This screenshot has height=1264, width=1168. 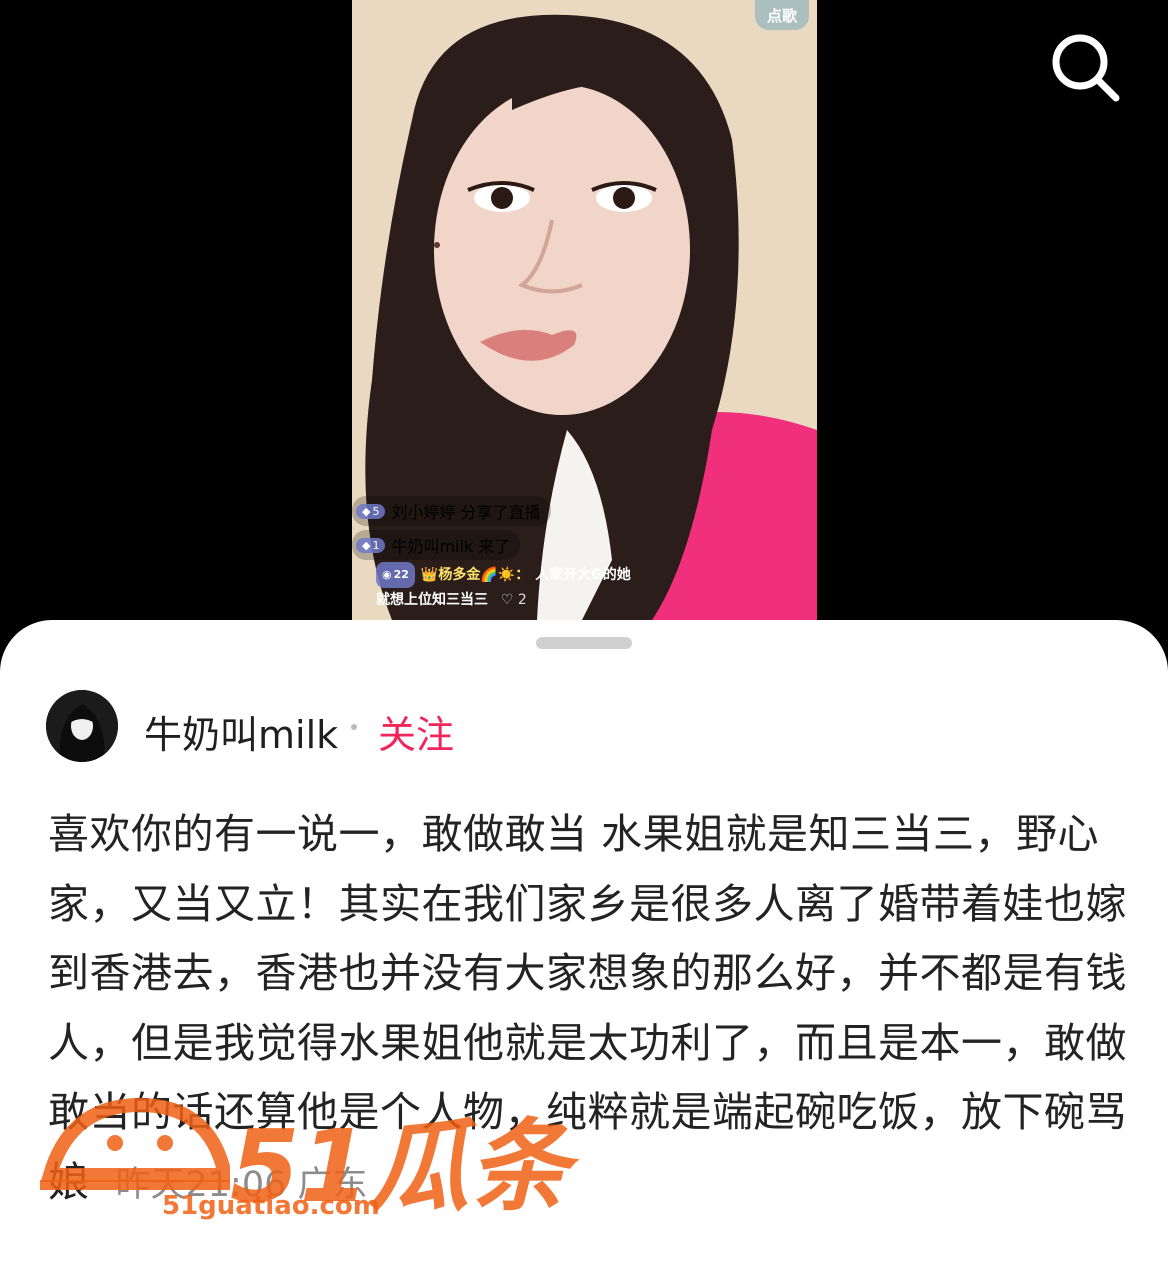 I want to click on chat-line-join: ◆ 1 牛奶叫milk 来了, so click(x=436, y=545).